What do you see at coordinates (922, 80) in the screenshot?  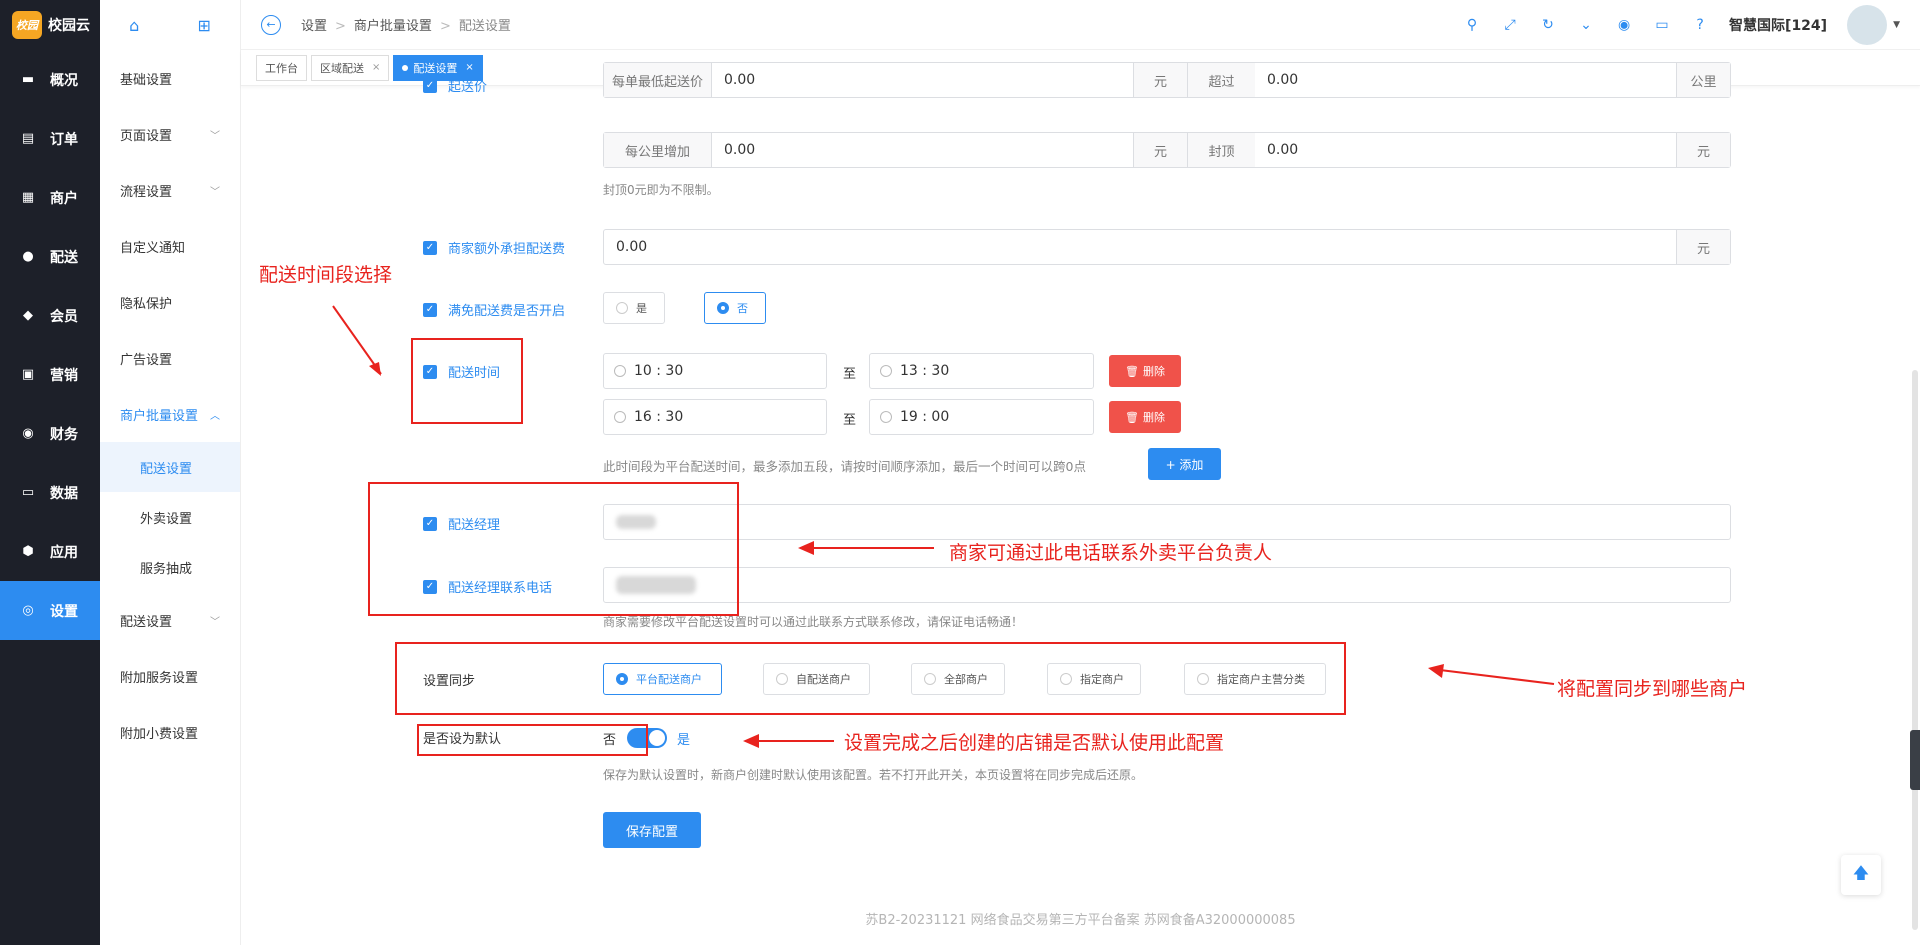 I see `min-price-input: 0.00` at bounding box center [922, 80].